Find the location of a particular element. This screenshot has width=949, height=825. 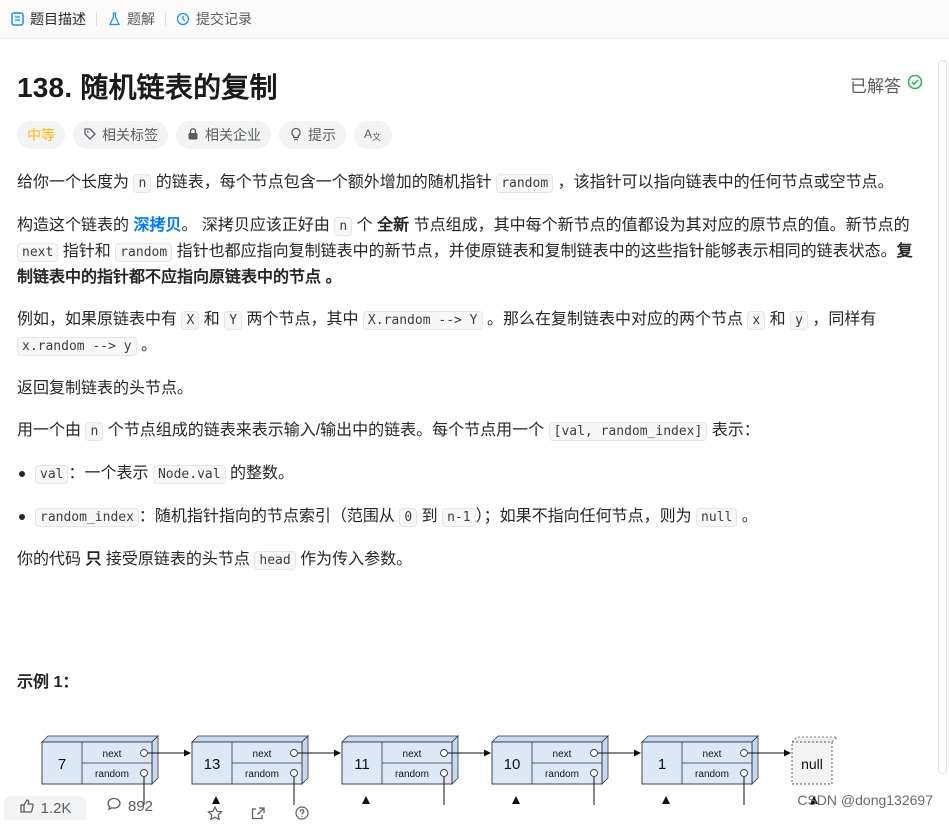

text: ）；如果不指向任何节点，则为 is located at coordinates (586, 516).